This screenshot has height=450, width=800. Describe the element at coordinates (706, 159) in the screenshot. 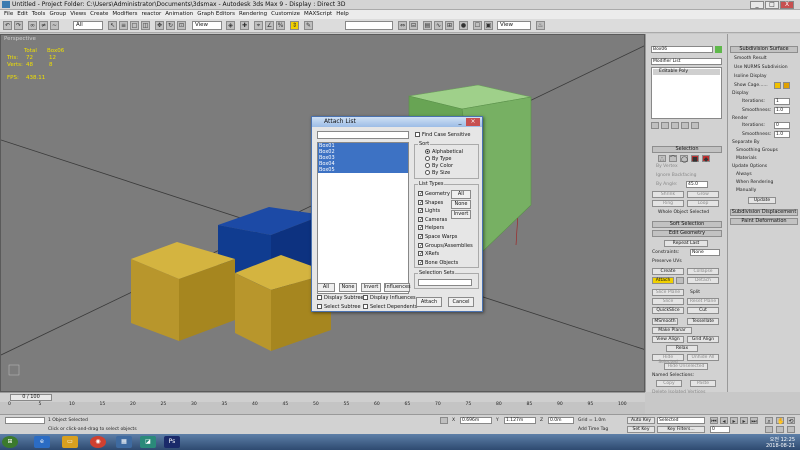

I see `element-mode-icon: ◆` at that location.